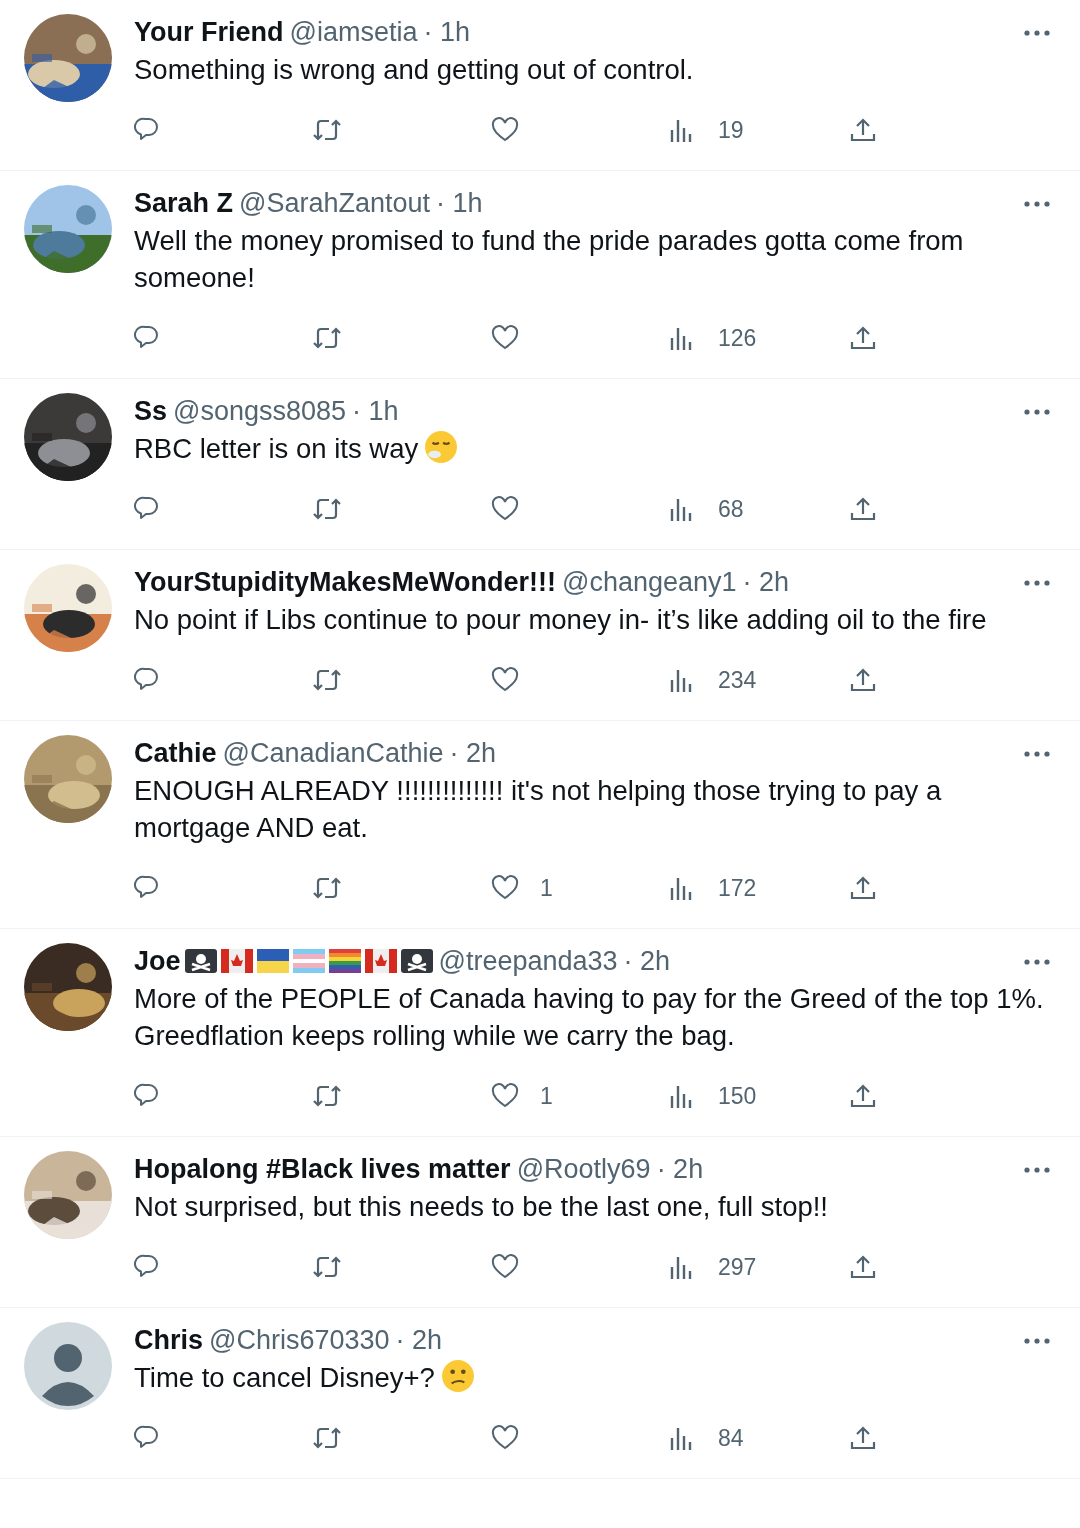  Describe the element at coordinates (184, 203) in the screenshot. I see `user-name: Sarah Z` at that location.